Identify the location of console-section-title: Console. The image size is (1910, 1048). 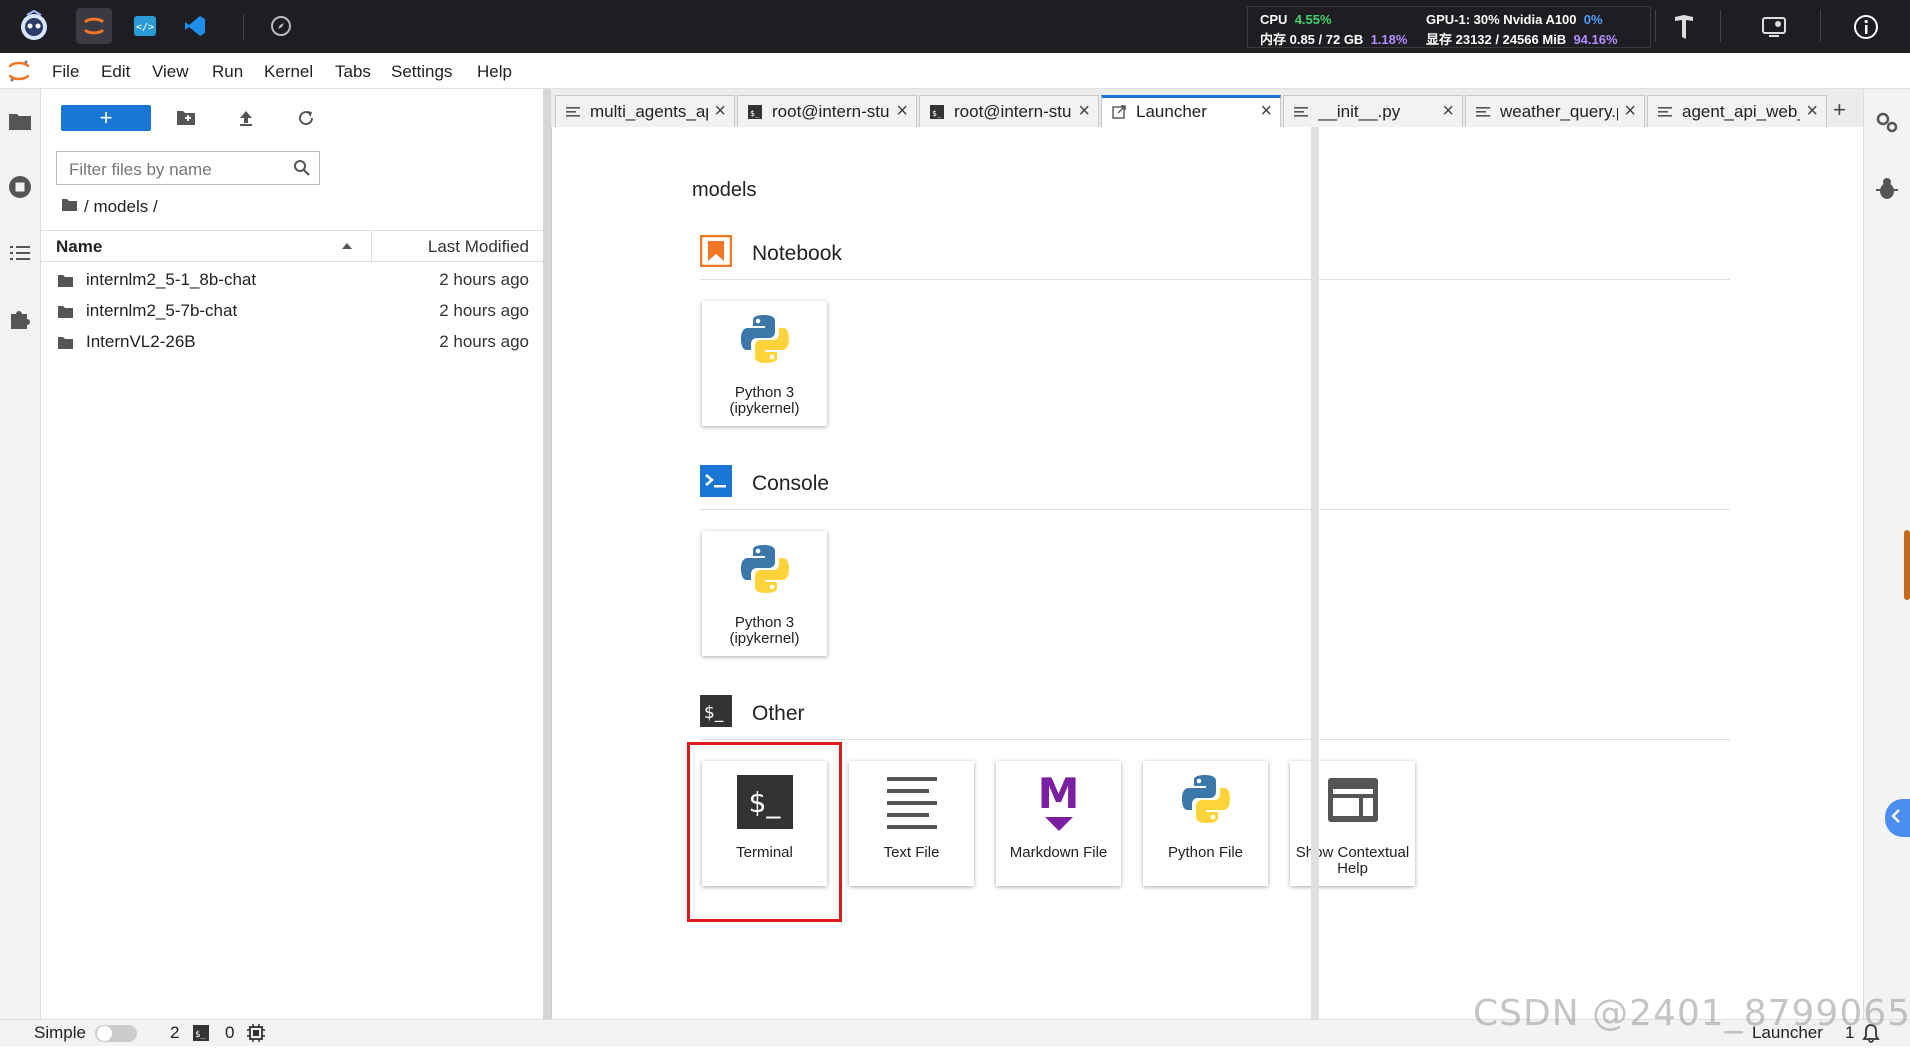
(791, 483).